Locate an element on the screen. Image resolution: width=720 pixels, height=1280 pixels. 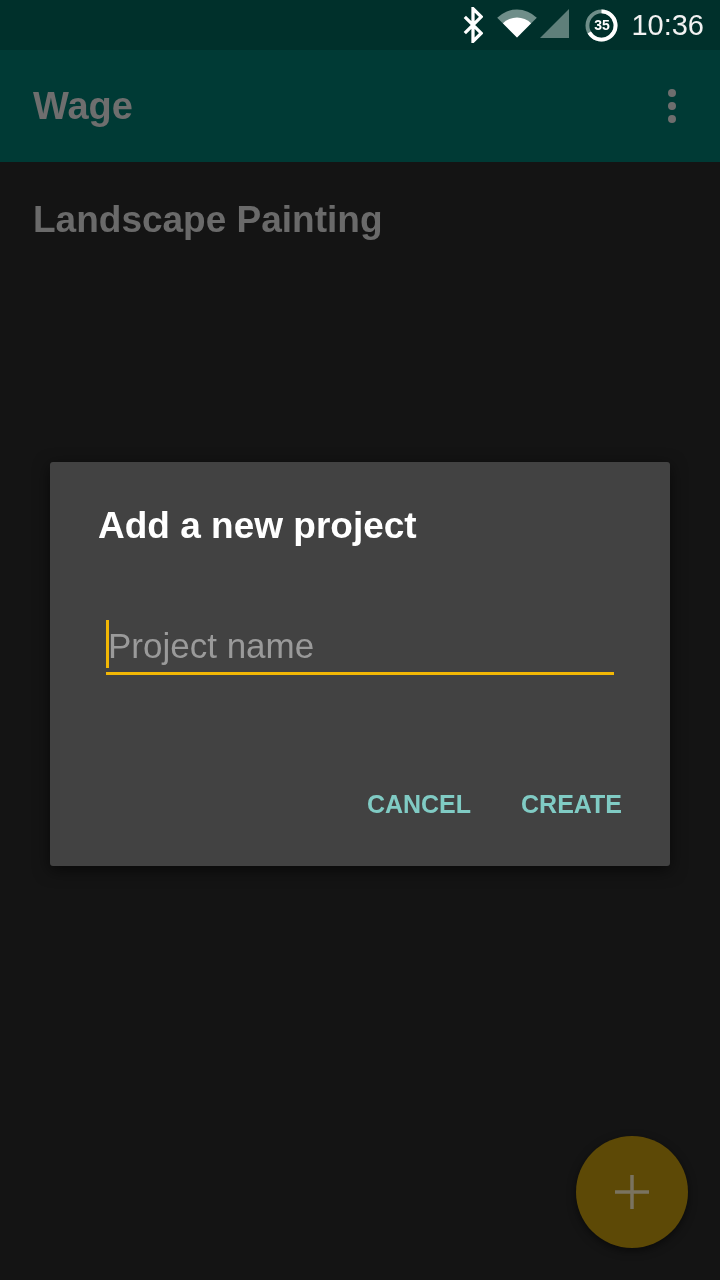
dialog-button: CREATE is located at coordinates (571, 804).